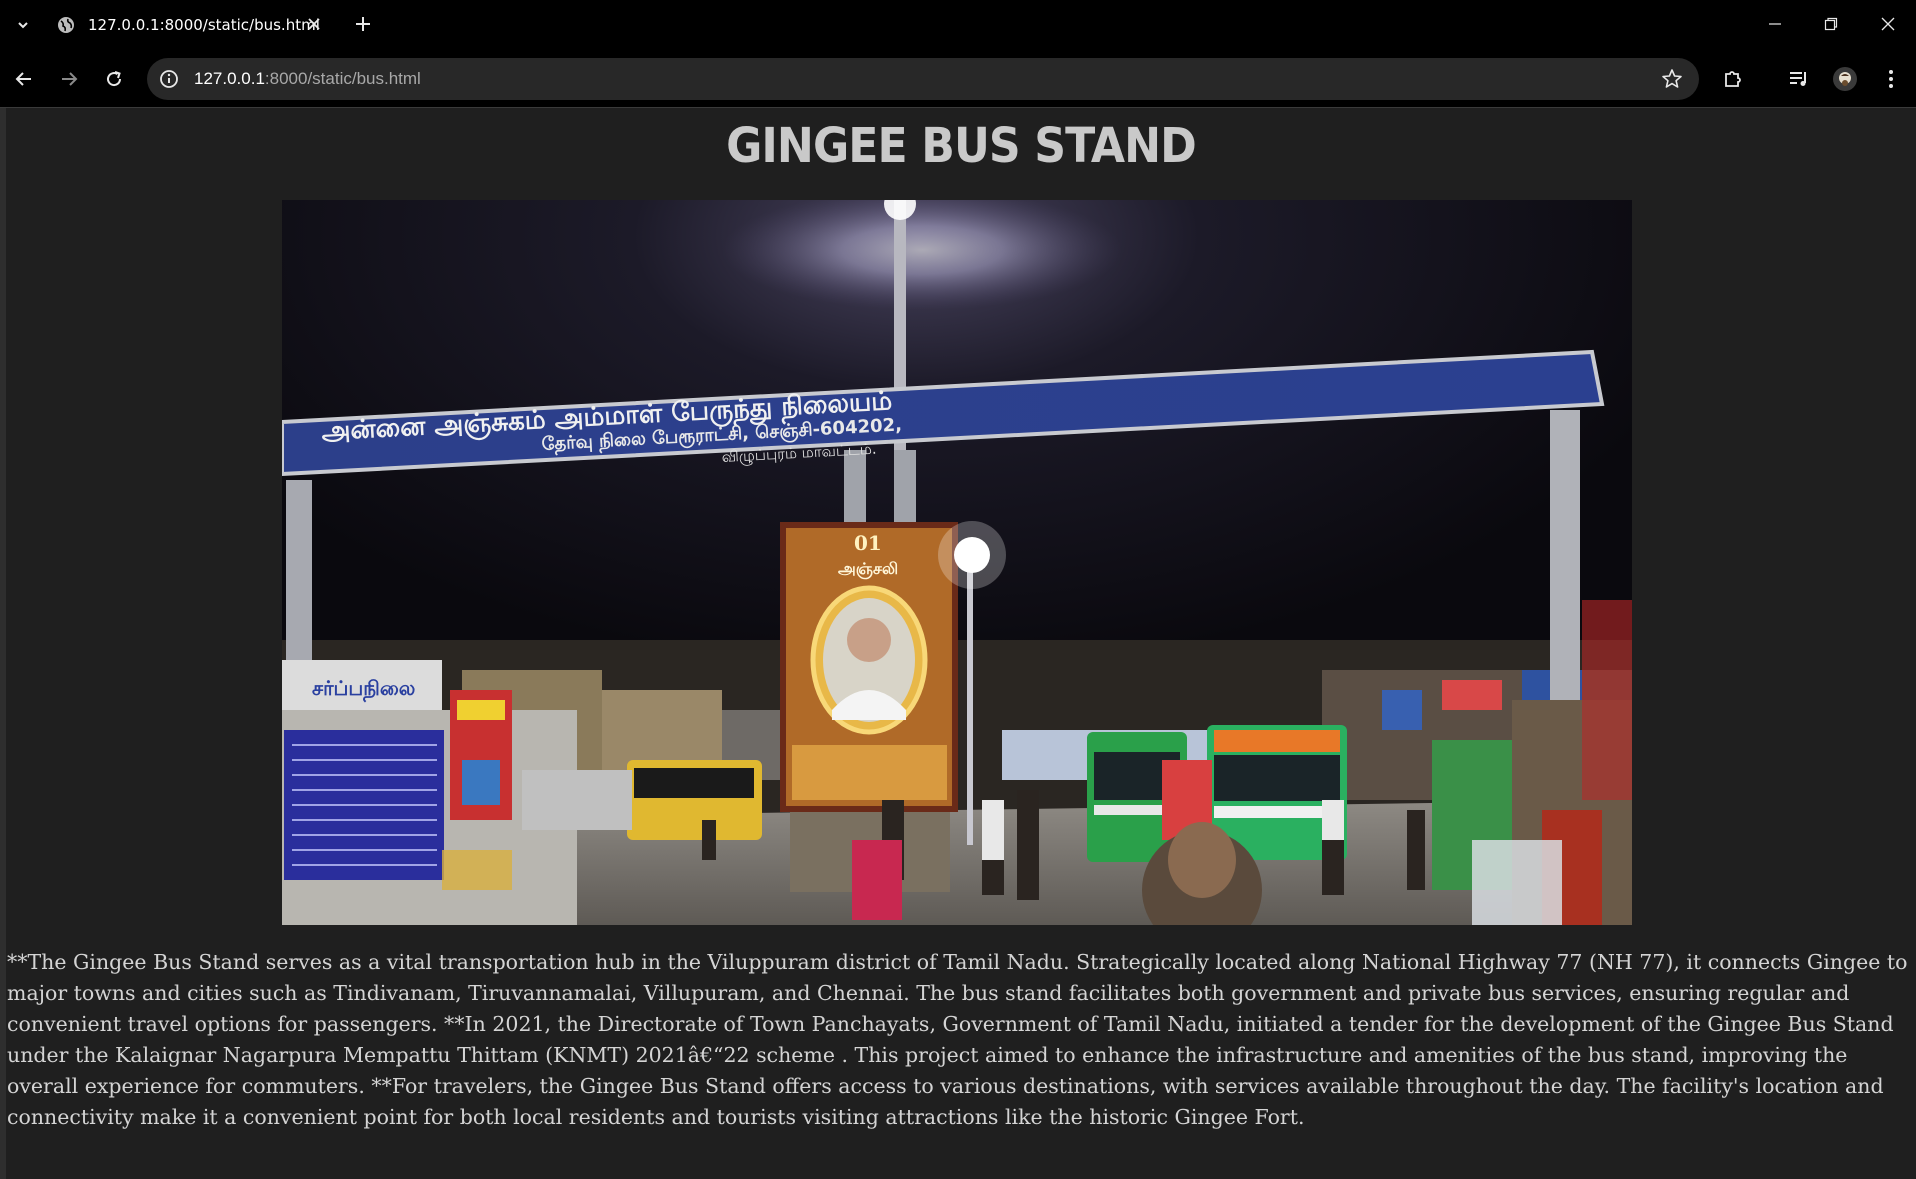 The width and height of the screenshot is (1916, 1179). I want to click on puzzle-icon, so click(1733, 79).